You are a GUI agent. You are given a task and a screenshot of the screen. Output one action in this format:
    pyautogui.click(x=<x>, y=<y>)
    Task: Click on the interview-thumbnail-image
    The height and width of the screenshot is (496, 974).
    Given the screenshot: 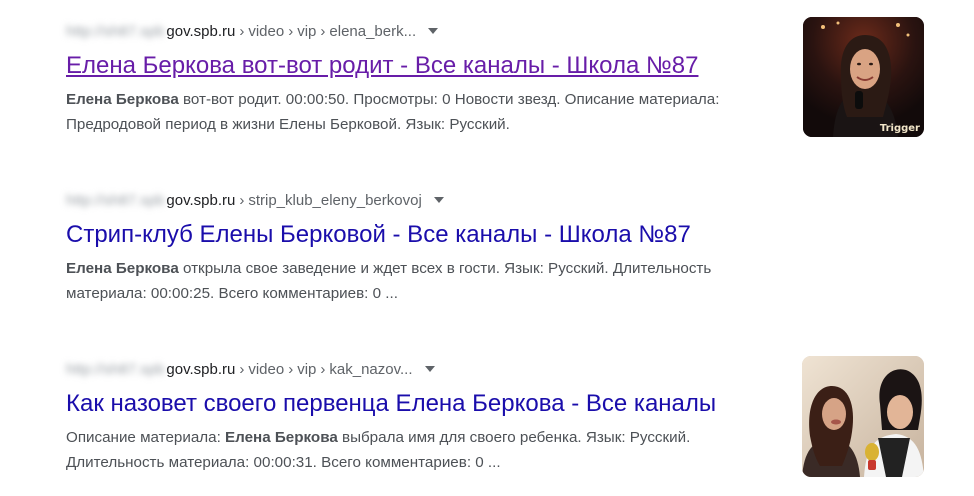 What is the action you would take?
    pyautogui.click(x=863, y=416)
    